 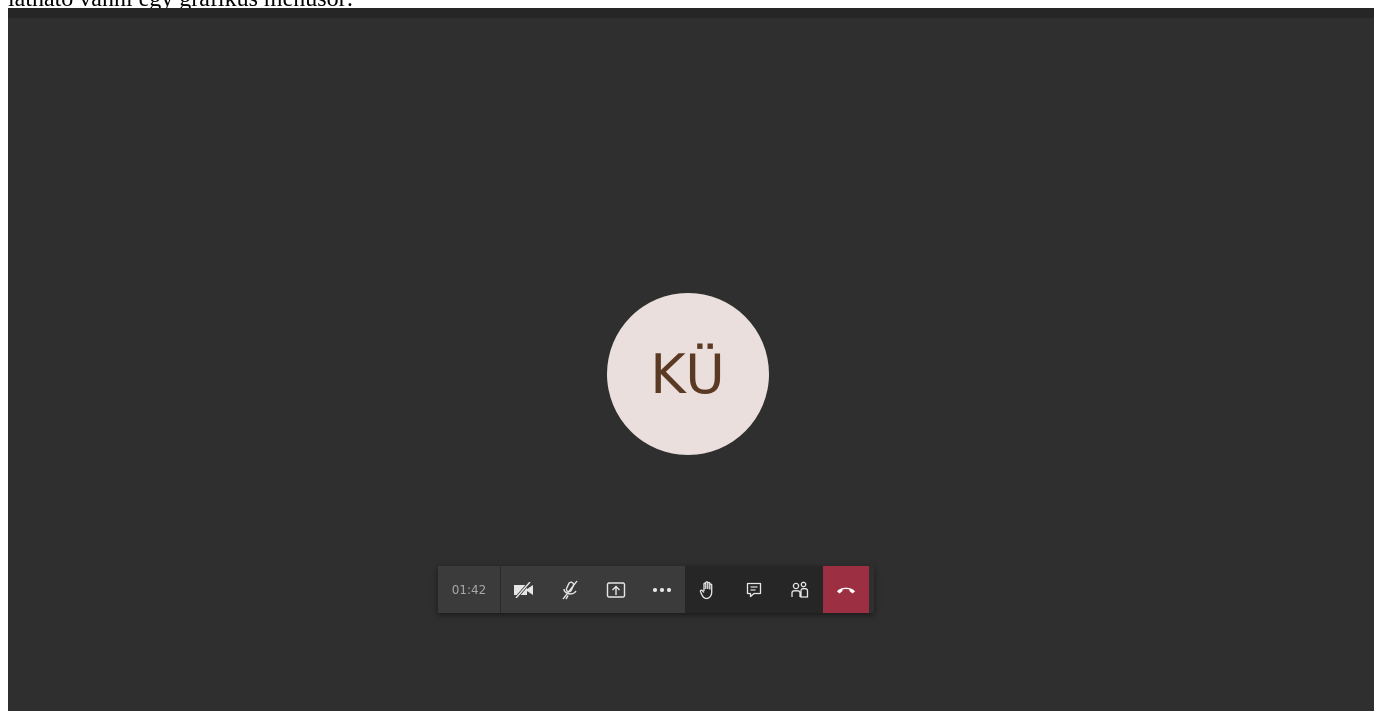 I want to click on people-icon, so click(x=800, y=590).